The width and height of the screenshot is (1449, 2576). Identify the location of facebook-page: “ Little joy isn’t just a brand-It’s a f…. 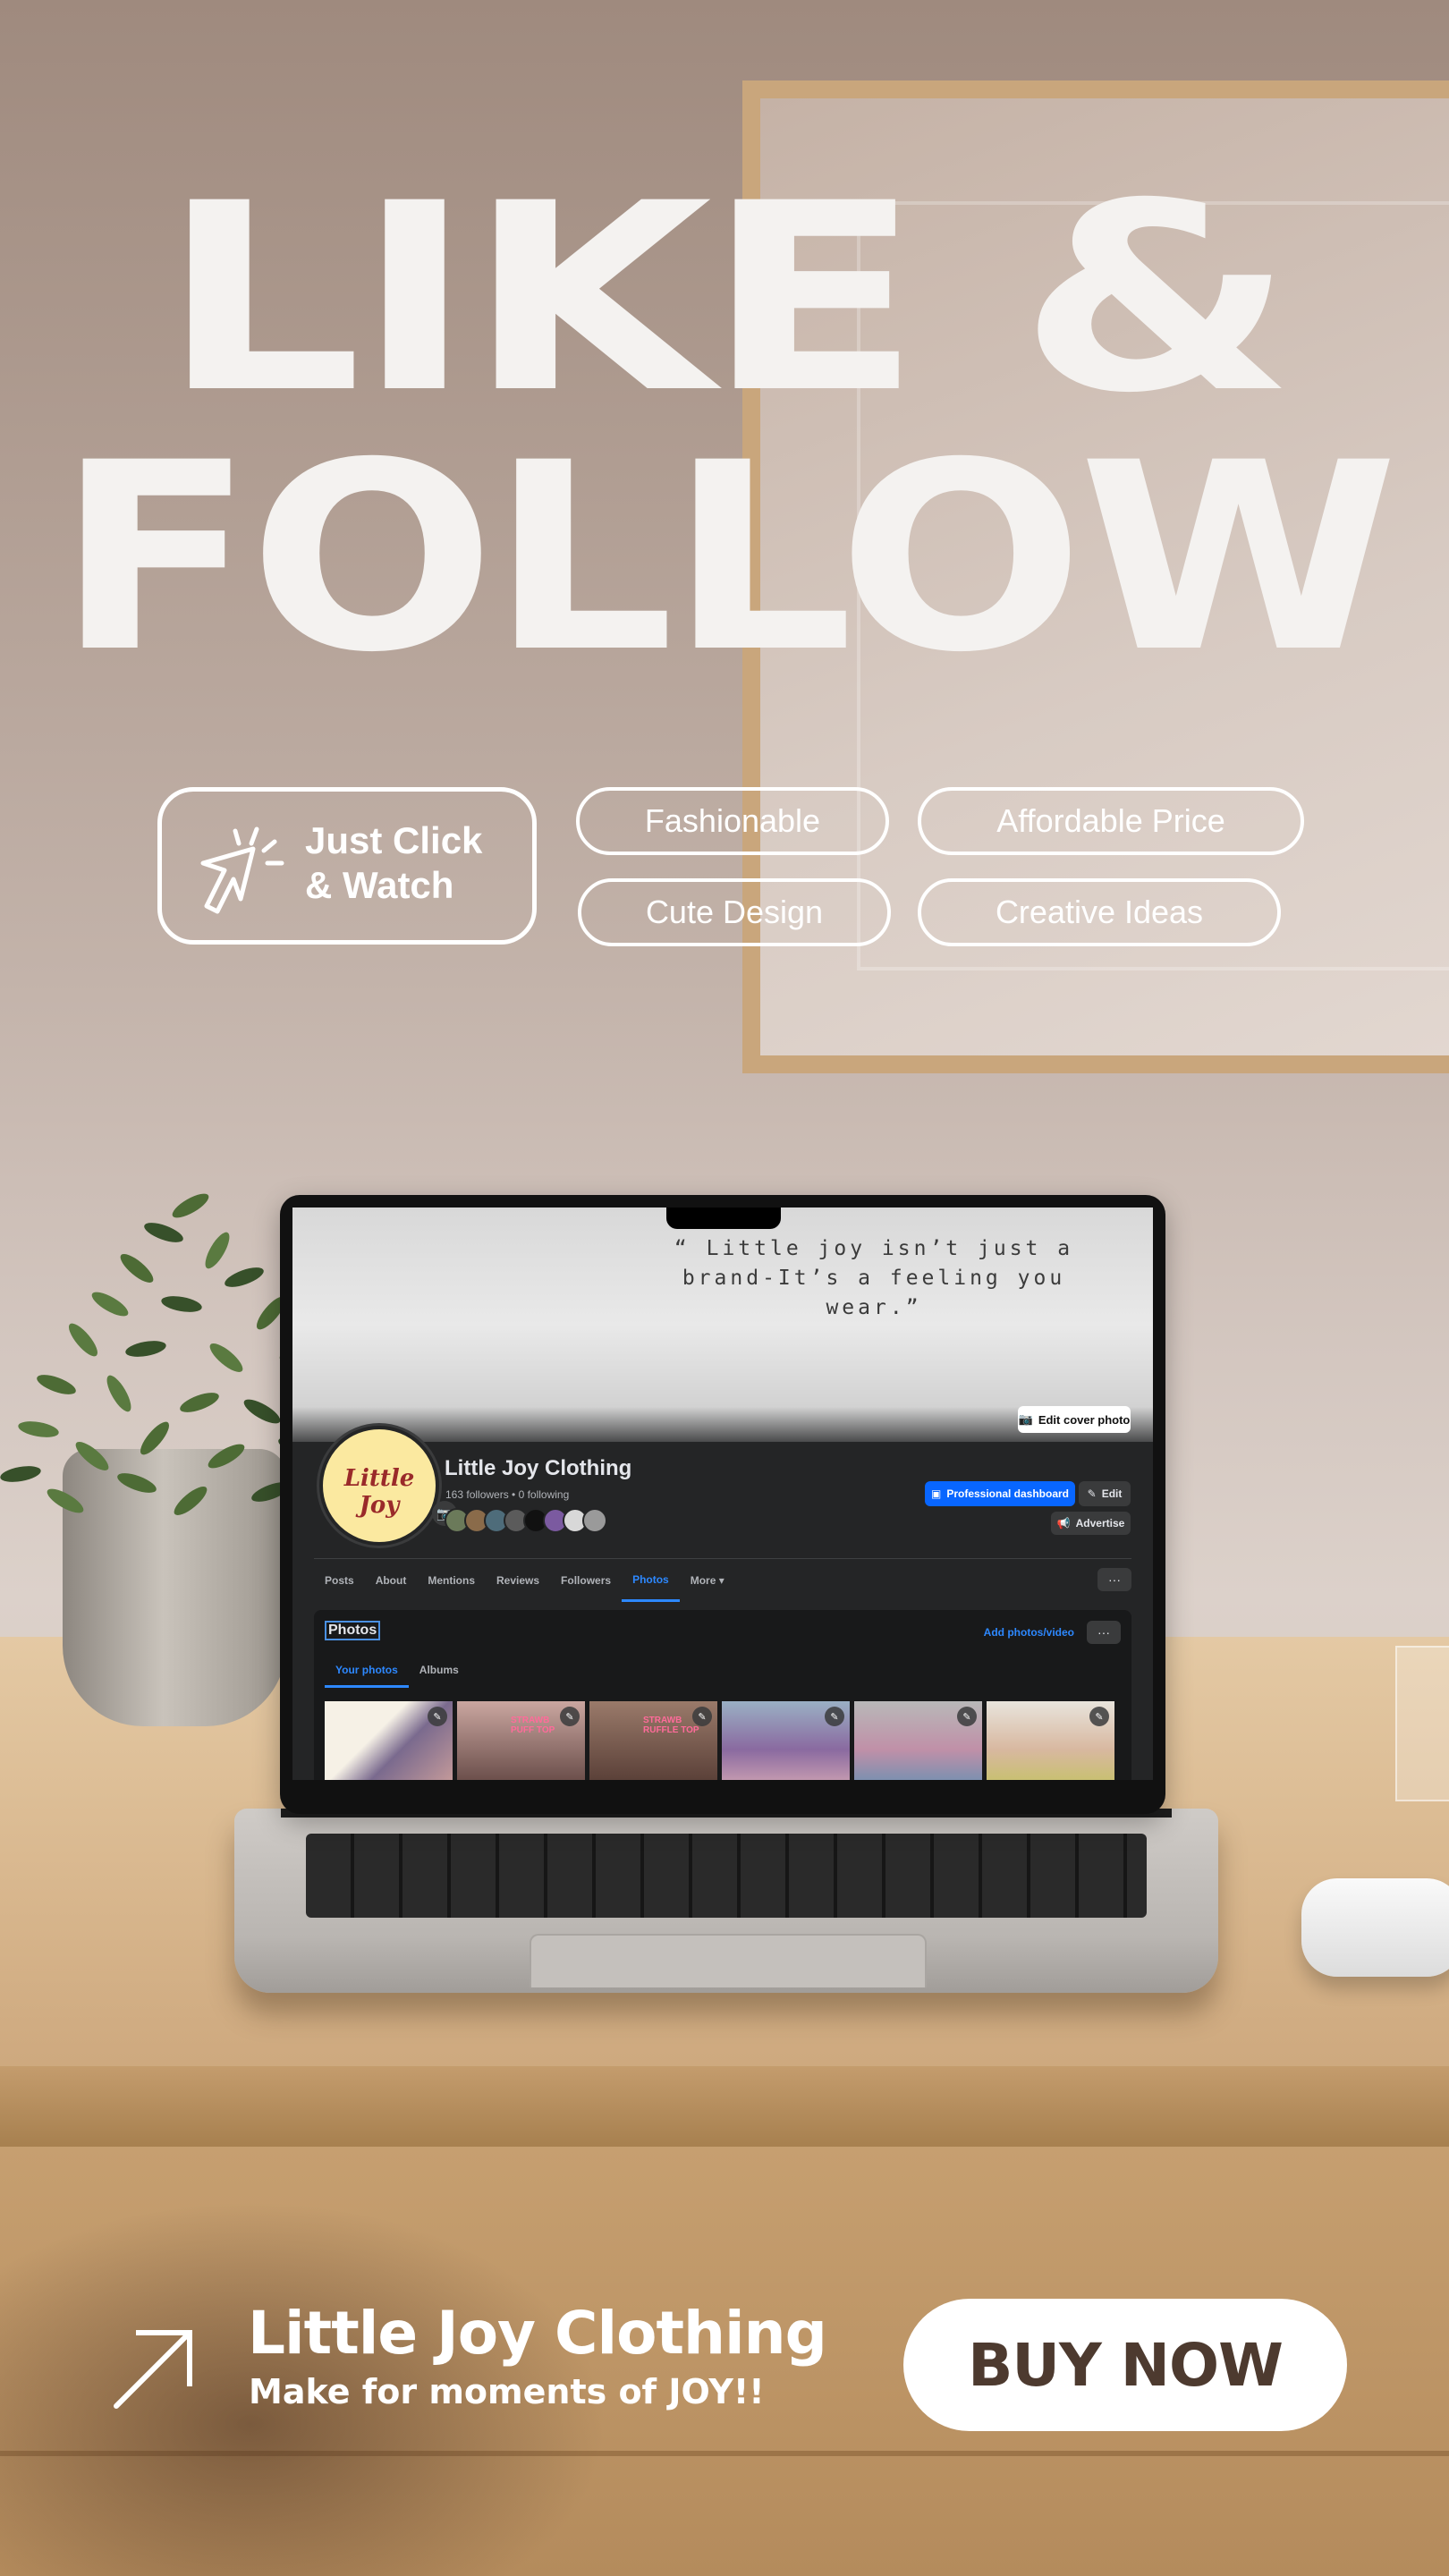
(722, 1494).